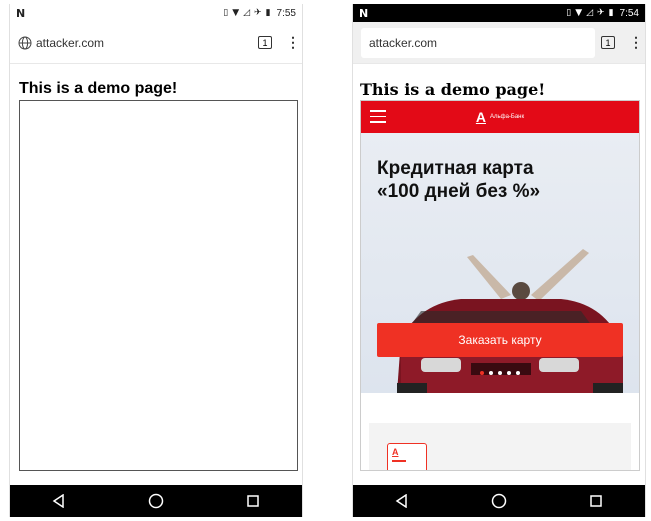 This screenshot has height=521, width=651. What do you see at coordinates (497, 180) in the screenshot?
I see `promo-title: Кредитная карта «100 дней без %»` at bounding box center [497, 180].